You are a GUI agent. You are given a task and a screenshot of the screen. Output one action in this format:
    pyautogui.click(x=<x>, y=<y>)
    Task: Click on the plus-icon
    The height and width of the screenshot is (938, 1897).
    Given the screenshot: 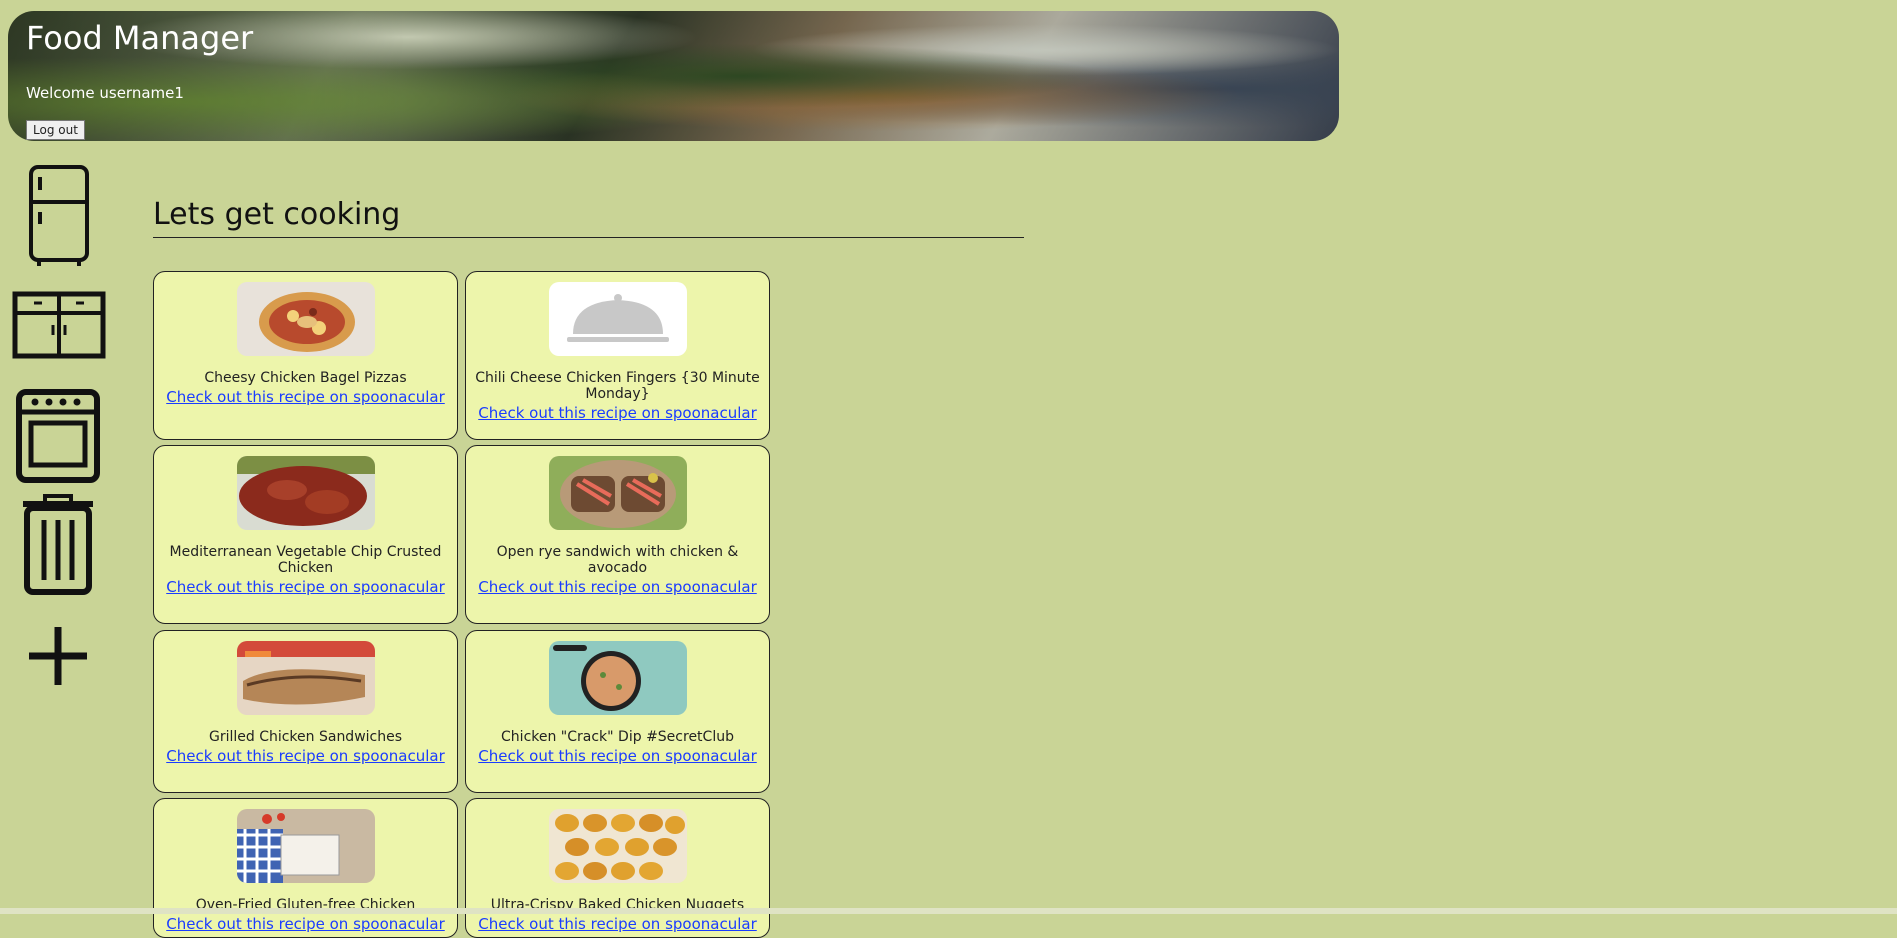 What is the action you would take?
    pyautogui.click(x=58, y=656)
    